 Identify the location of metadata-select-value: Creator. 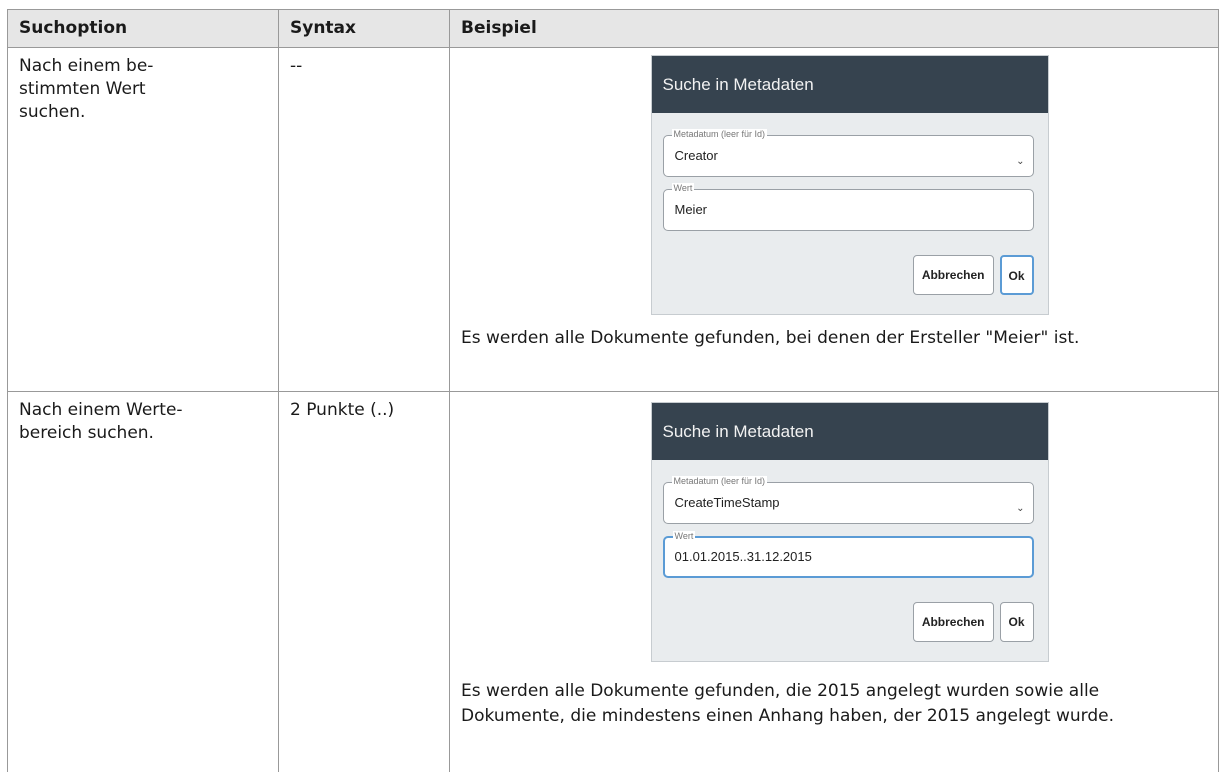
(696, 155).